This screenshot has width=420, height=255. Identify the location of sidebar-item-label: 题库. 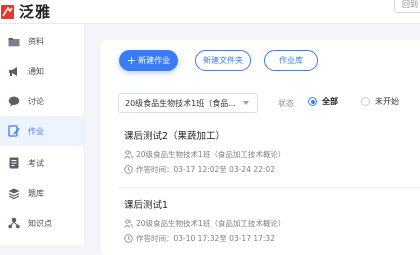
(36, 193).